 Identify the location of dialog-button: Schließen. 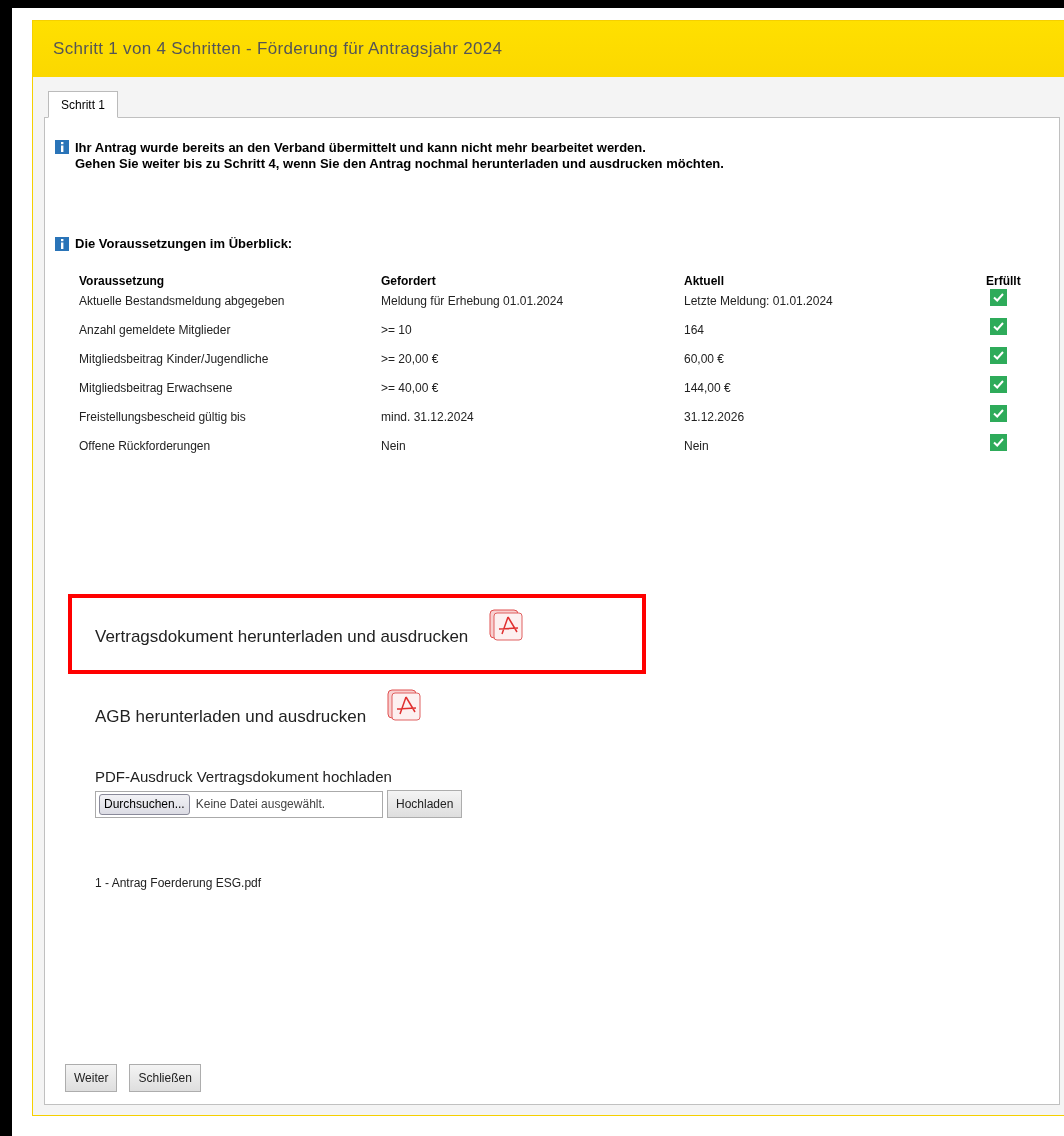
(165, 1078).